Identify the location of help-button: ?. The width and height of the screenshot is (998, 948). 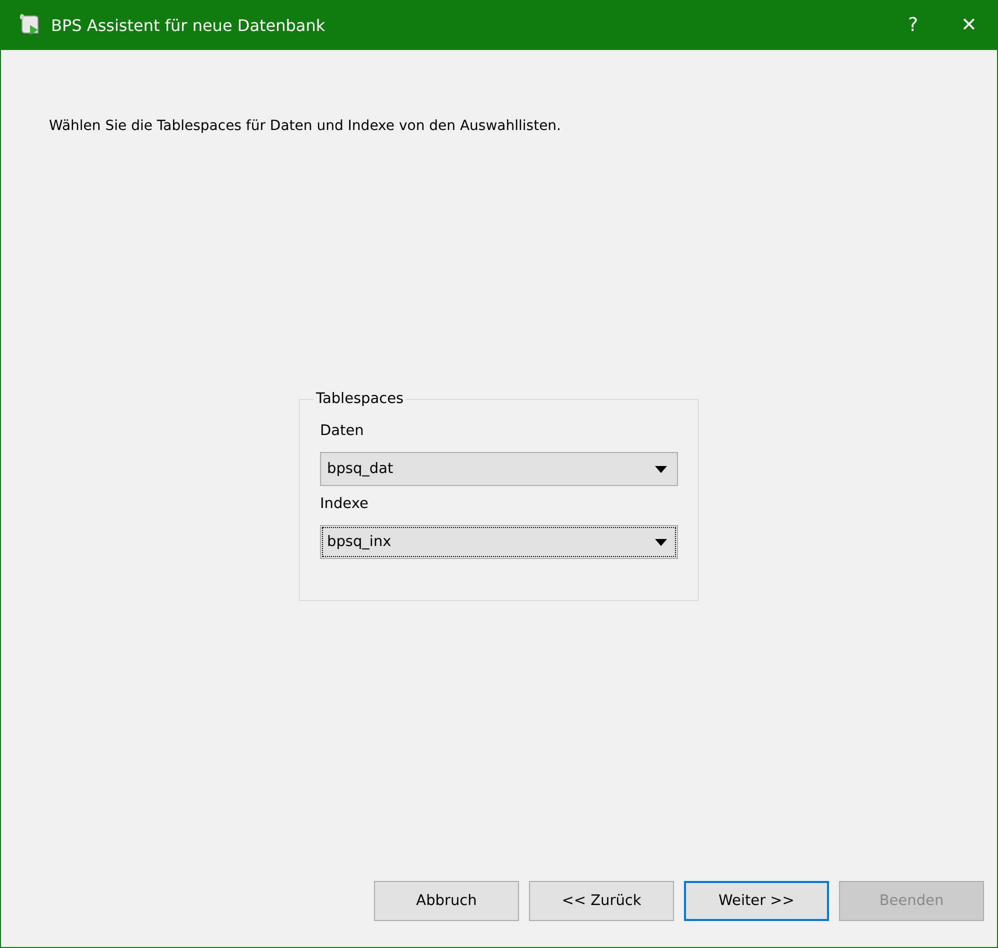
(913, 25).